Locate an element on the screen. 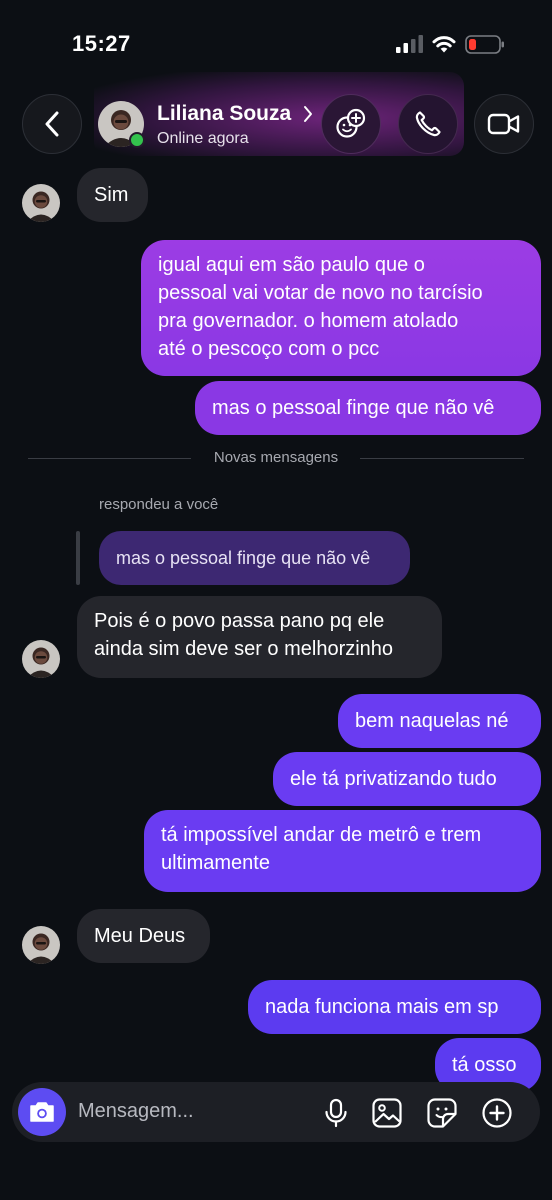 The height and width of the screenshot is (1200, 552). avatar-swap-icon is located at coordinates (351, 123).